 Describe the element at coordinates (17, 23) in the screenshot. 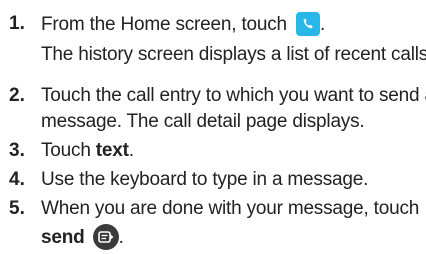

I see `step-number: 1.` at that location.